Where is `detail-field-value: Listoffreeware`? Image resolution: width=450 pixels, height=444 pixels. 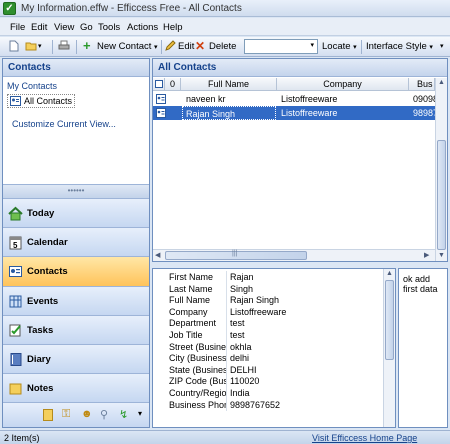
detail-field-value: Listoffreeware is located at coordinates (258, 311).